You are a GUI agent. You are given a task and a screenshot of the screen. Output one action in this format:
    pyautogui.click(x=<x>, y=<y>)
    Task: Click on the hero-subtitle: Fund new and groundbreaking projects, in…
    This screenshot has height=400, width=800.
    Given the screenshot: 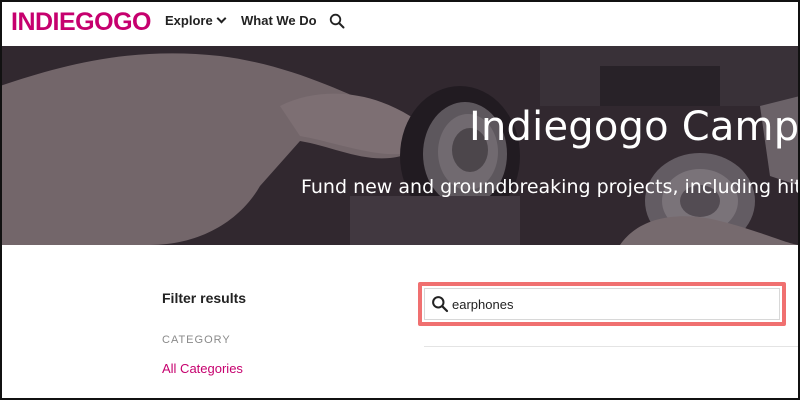 What is the action you would take?
    pyautogui.click(x=550, y=187)
    